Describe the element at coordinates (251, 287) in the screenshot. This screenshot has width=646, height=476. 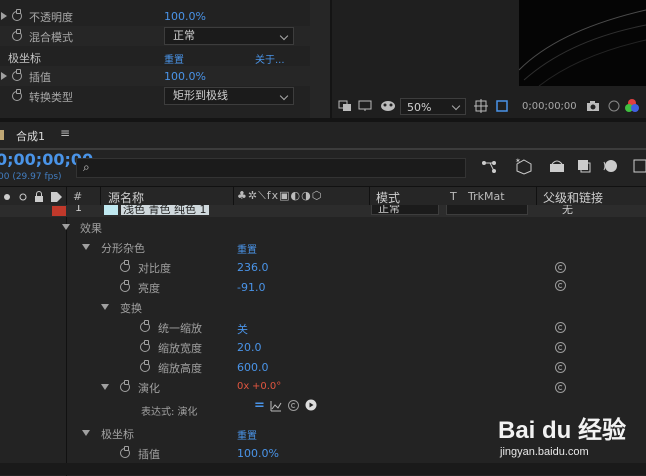
I see `brightness-value: -91.0` at that location.